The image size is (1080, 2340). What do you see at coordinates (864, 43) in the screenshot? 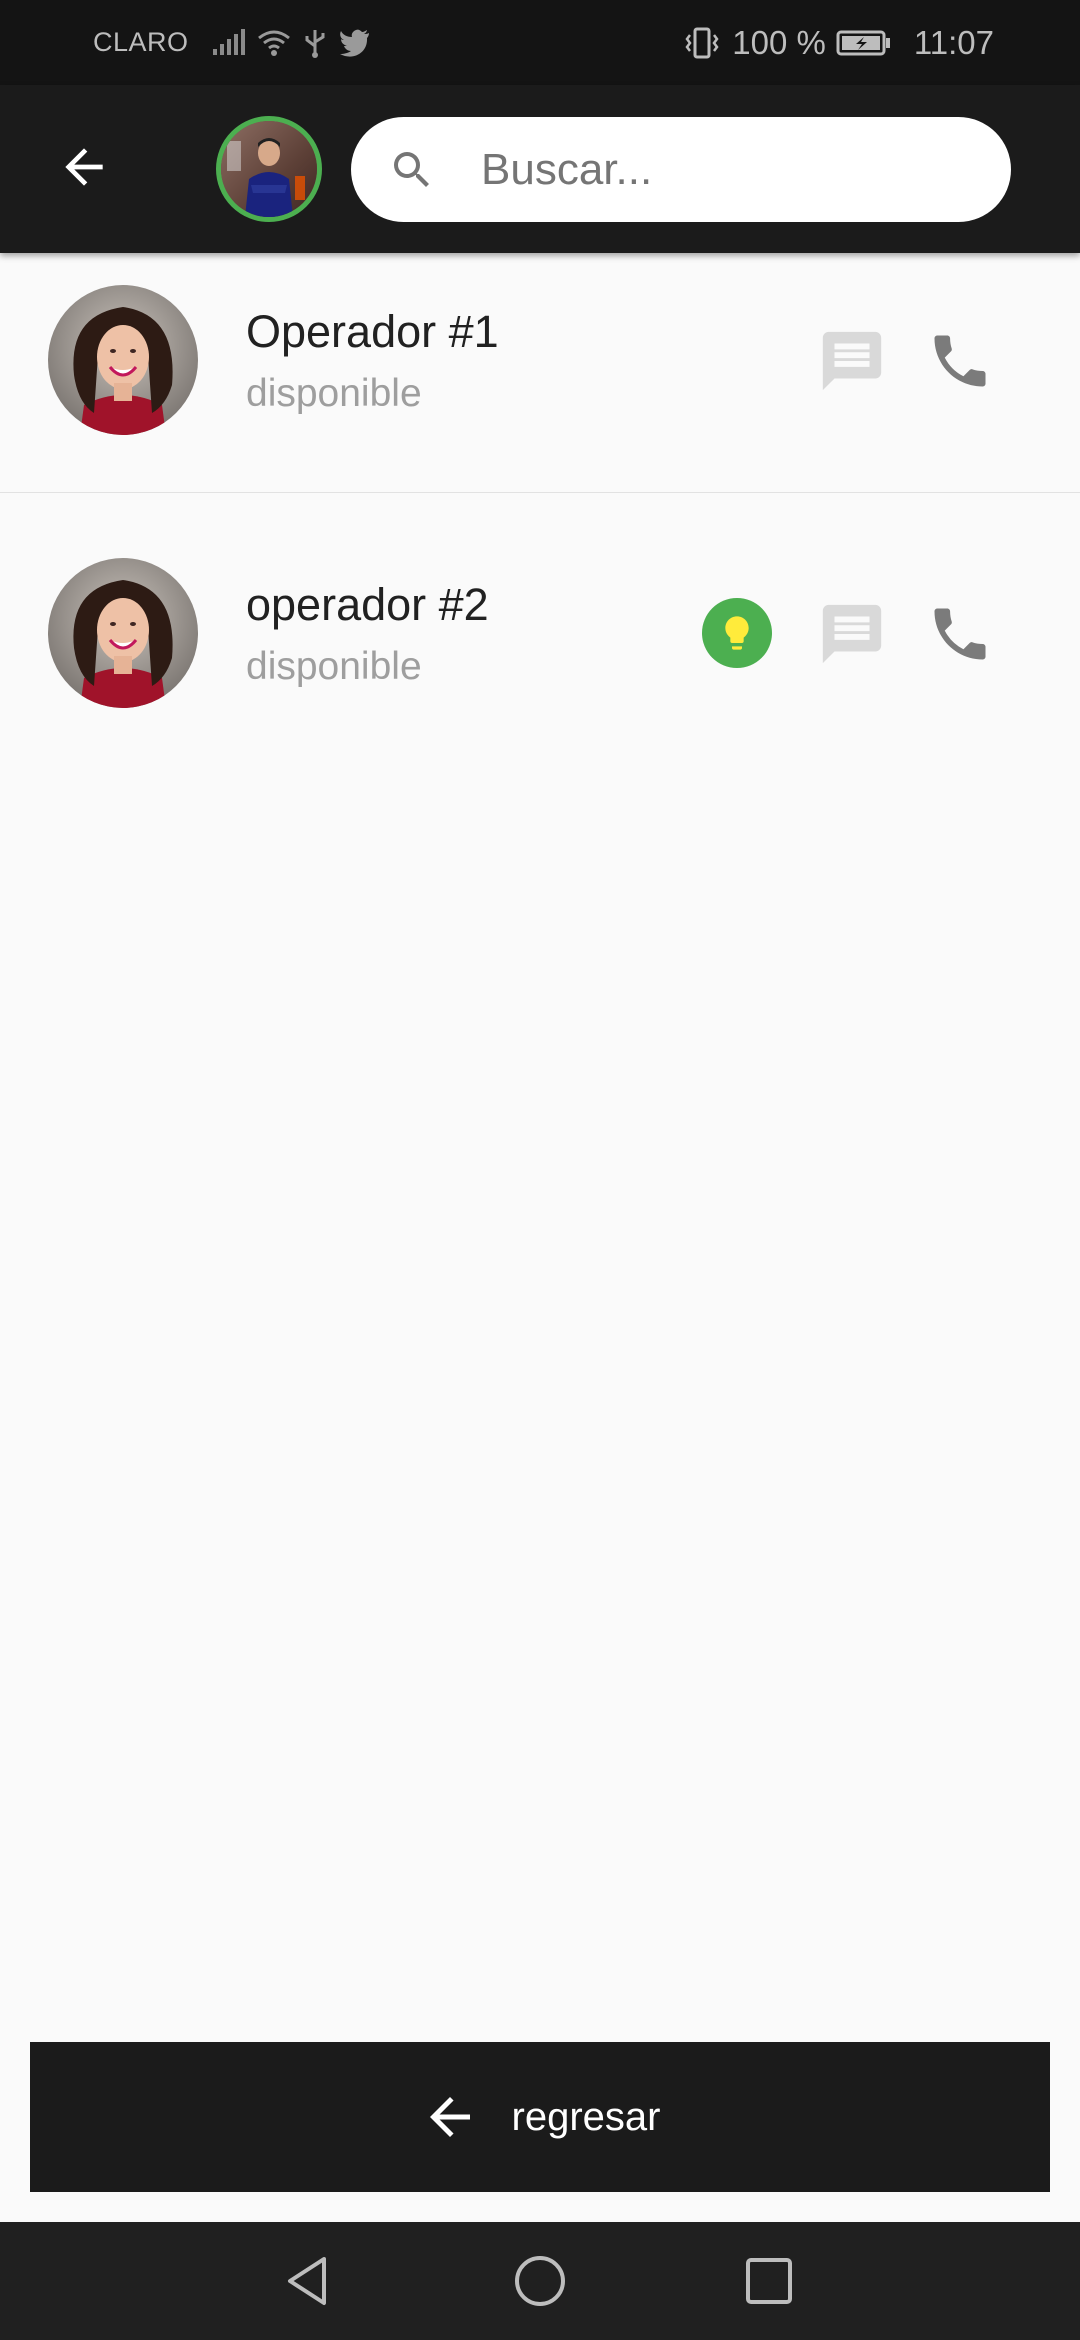
I see `battery-charging-icon` at bounding box center [864, 43].